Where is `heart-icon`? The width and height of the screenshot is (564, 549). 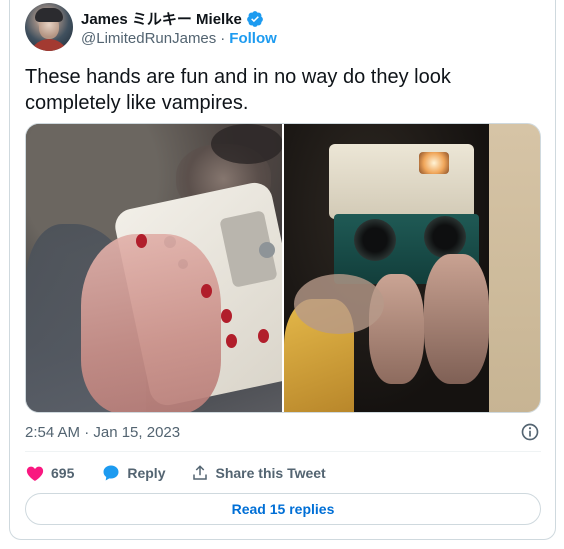
heart-icon is located at coordinates (35, 473).